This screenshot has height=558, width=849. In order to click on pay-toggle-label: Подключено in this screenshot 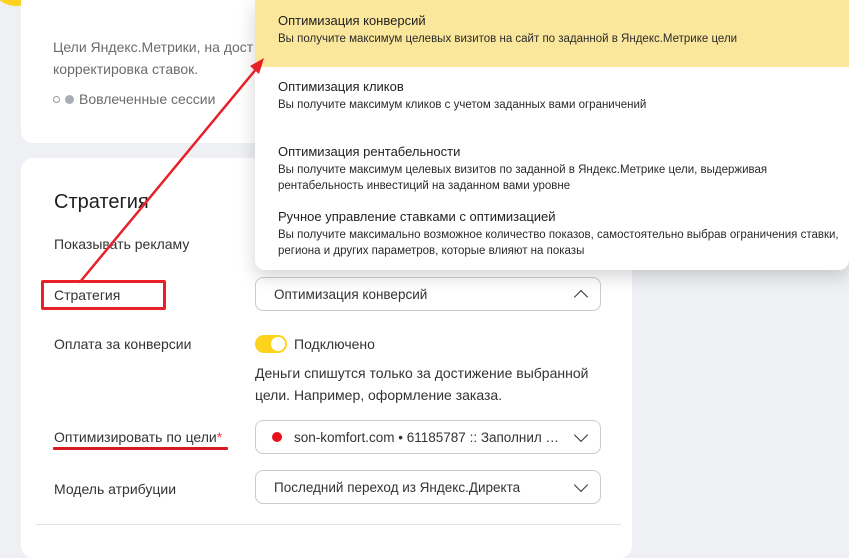, I will do `click(334, 344)`.